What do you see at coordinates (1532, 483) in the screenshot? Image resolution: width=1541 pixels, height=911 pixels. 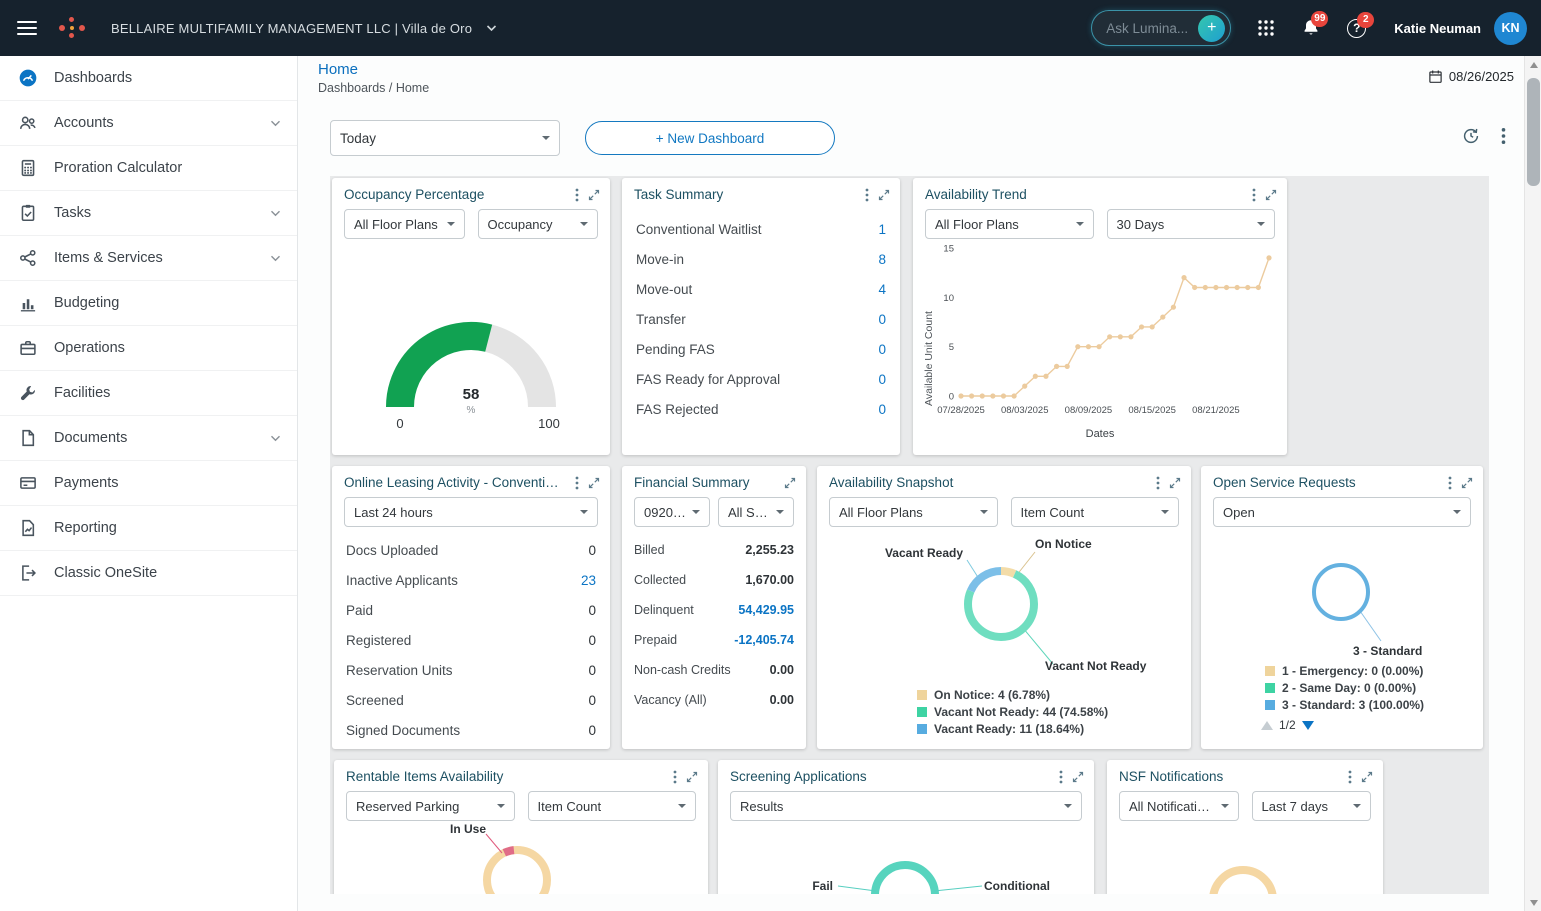 I see `vertical-scrollbar` at bounding box center [1532, 483].